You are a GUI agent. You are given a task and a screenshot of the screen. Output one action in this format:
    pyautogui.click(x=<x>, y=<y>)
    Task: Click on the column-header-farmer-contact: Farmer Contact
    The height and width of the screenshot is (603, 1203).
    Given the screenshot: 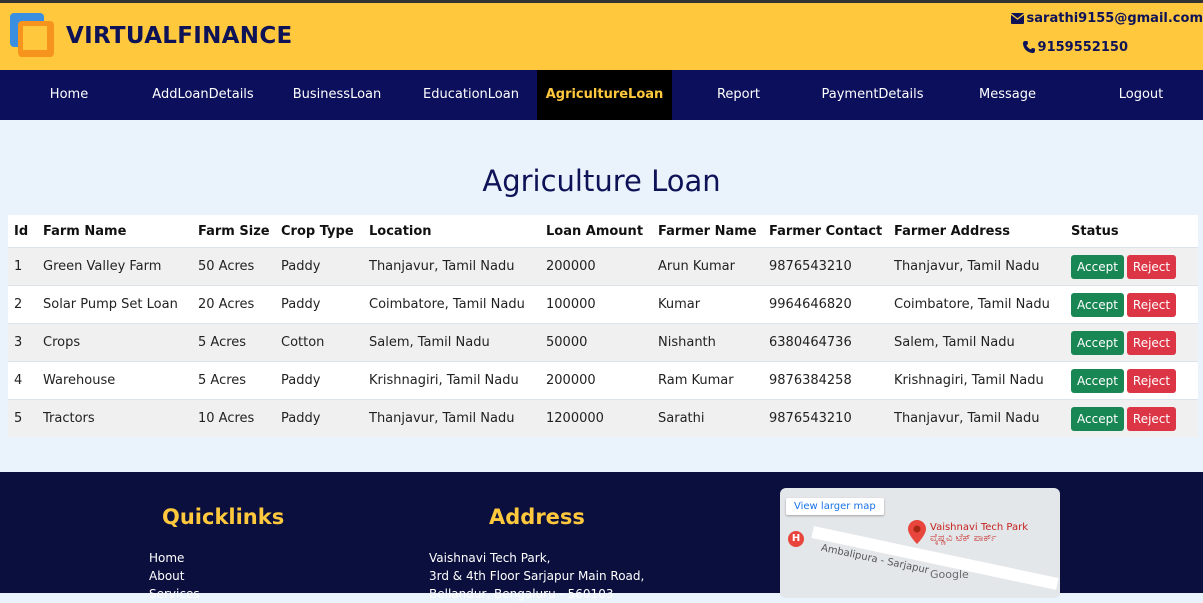 What is the action you would take?
    pyautogui.click(x=831, y=231)
    